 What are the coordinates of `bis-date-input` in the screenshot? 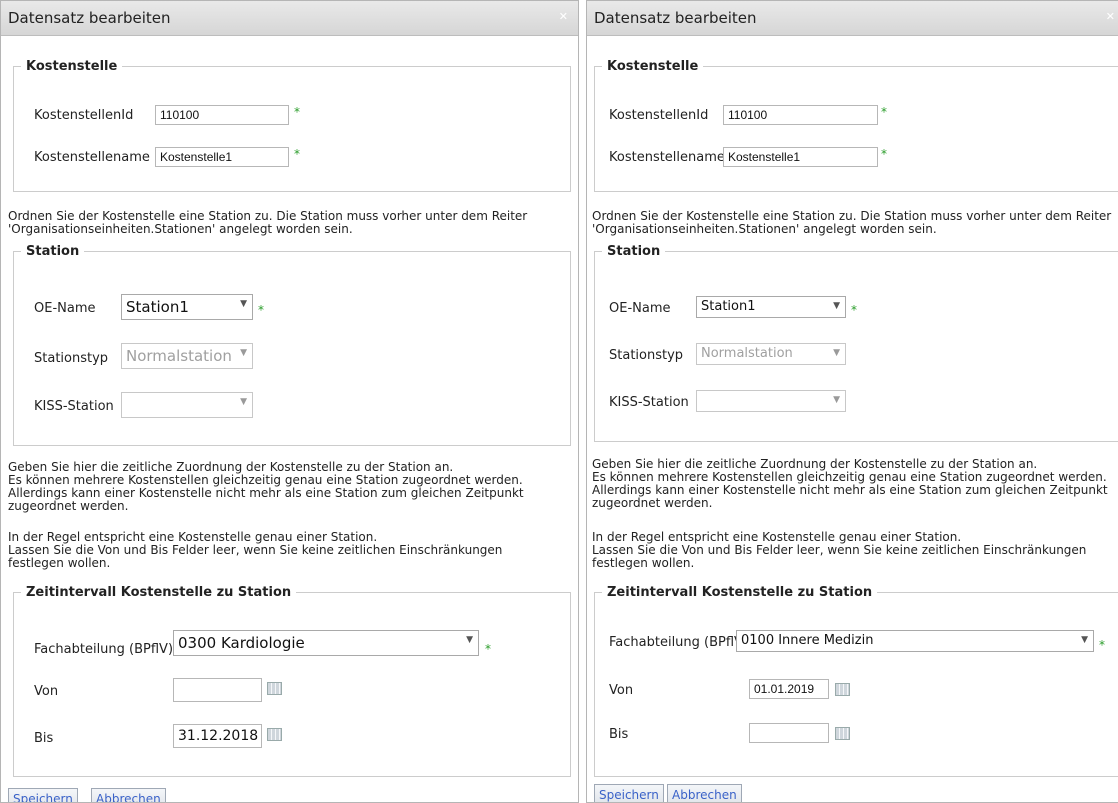 It's located at (789, 733).